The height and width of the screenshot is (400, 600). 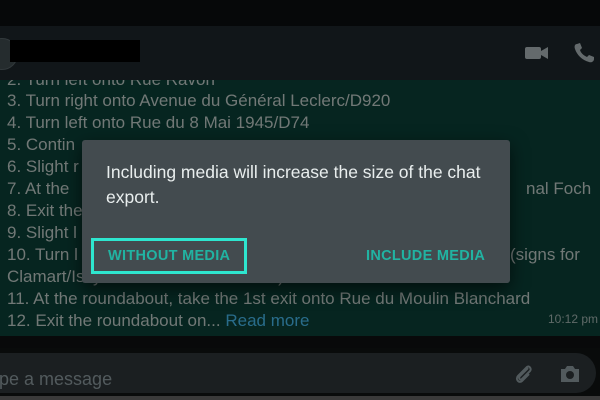 What do you see at coordinates (425, 256) in the screenshot?
I see `include-media-button: INCLUDE MEDIA` at bounding box center [425, 256].